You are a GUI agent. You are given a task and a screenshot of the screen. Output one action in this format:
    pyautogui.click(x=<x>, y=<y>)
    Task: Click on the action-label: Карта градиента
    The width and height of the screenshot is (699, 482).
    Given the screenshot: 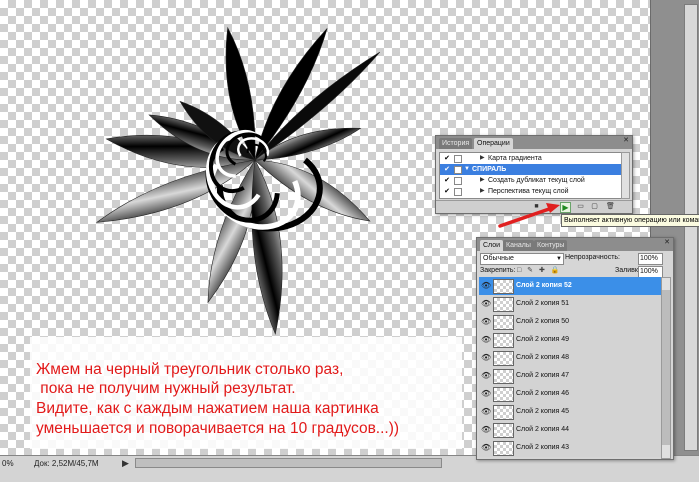 What is the action you would take?
    pyautogui.click(x=515, y=158)
    